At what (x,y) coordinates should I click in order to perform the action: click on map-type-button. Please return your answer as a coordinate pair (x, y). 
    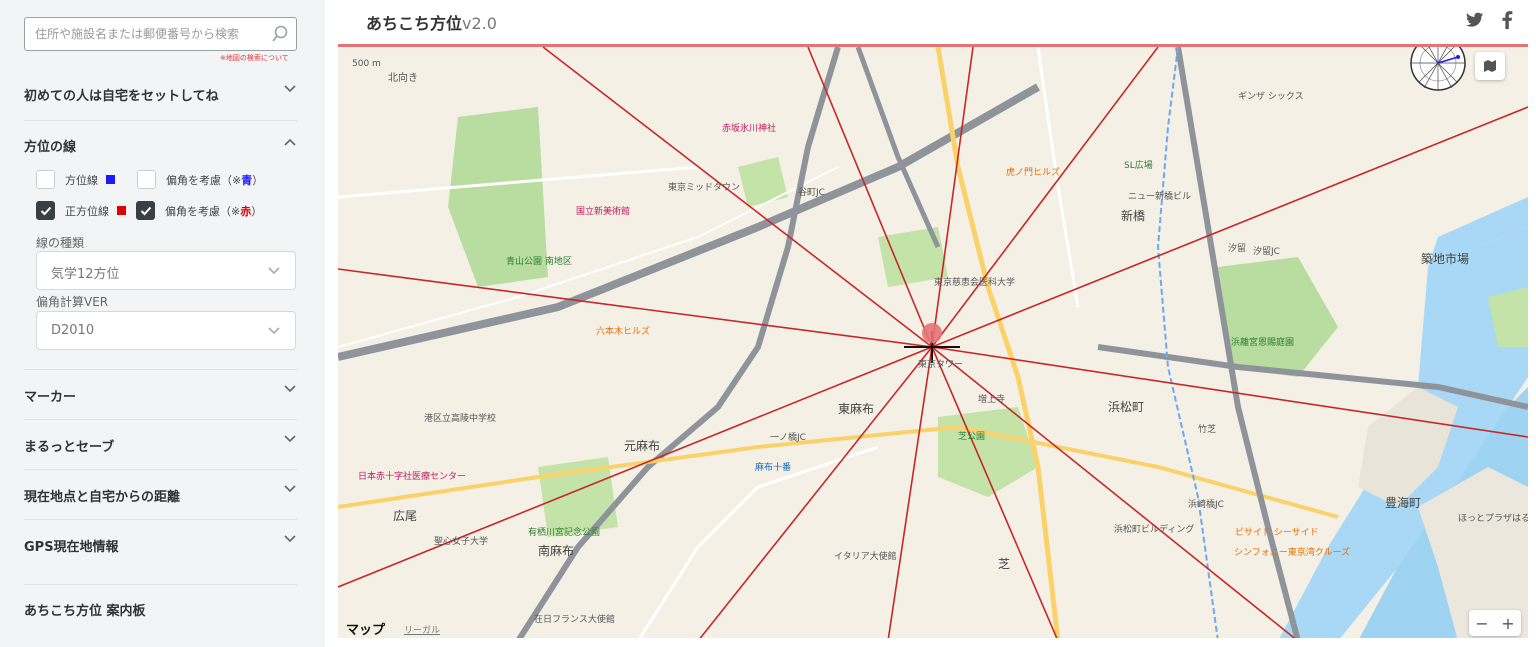
    Looking at the image, I should click on (1490, 66).